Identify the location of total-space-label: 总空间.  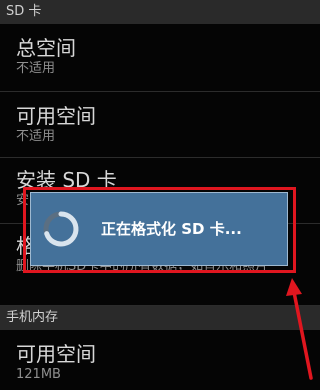
(46, 48).